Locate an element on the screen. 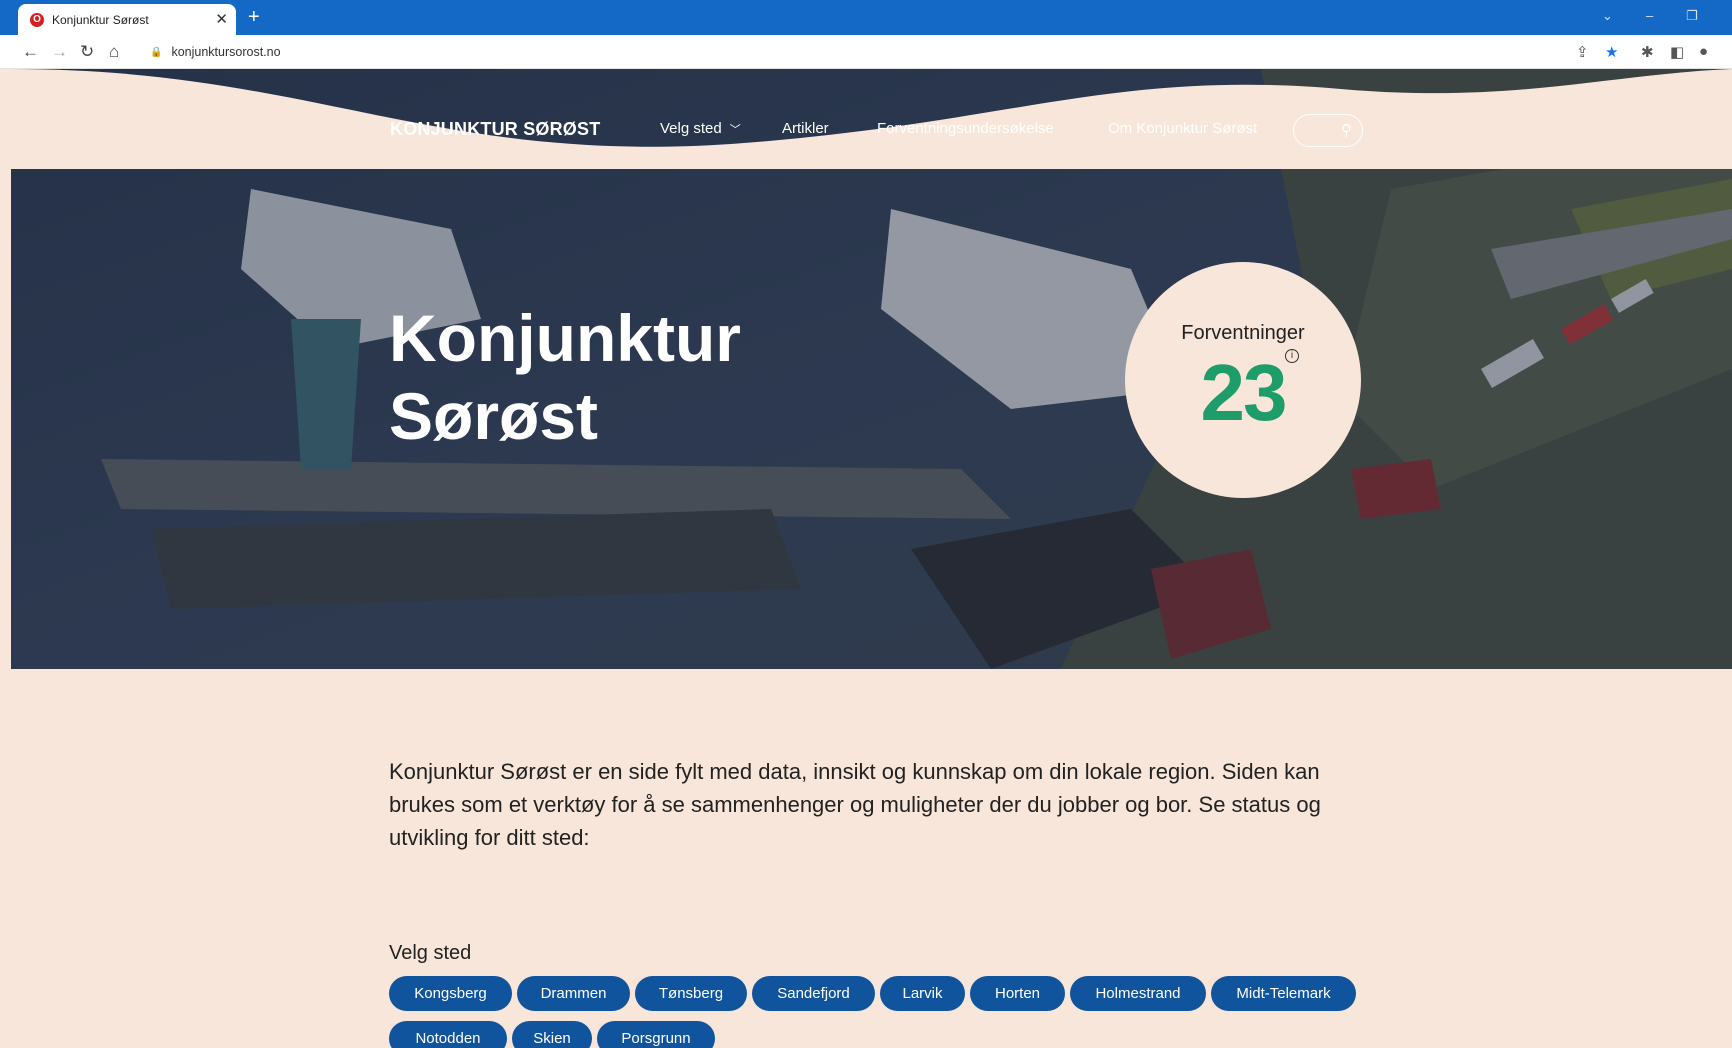 The height and width of the screenshot is (1048, 1732). place-pill: Tønsberg is located at coordinates (691, 993).